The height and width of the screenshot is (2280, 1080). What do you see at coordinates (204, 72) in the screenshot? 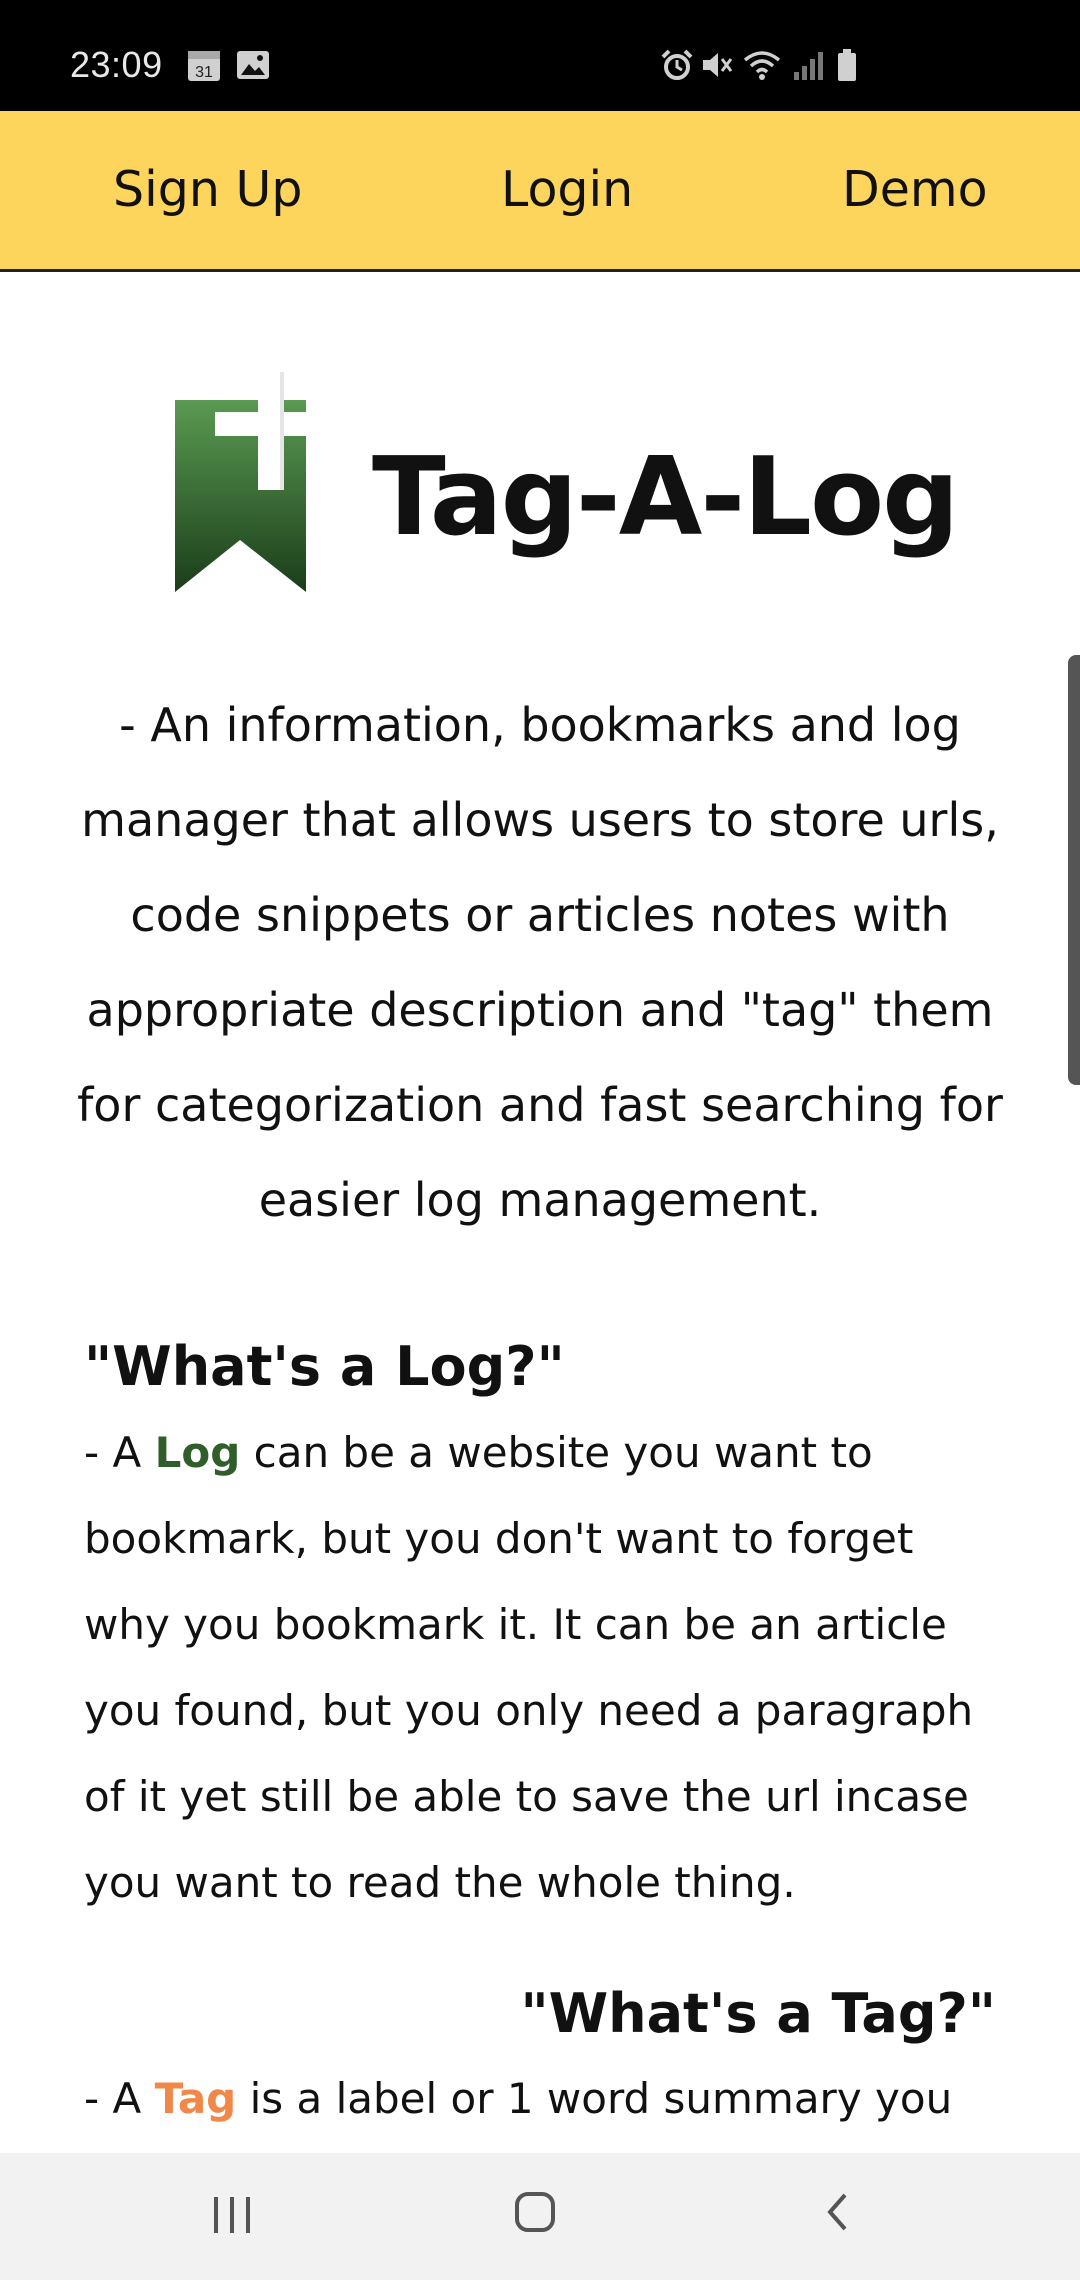
I see `calendar-day: 31` at bounding box center [204, 72].